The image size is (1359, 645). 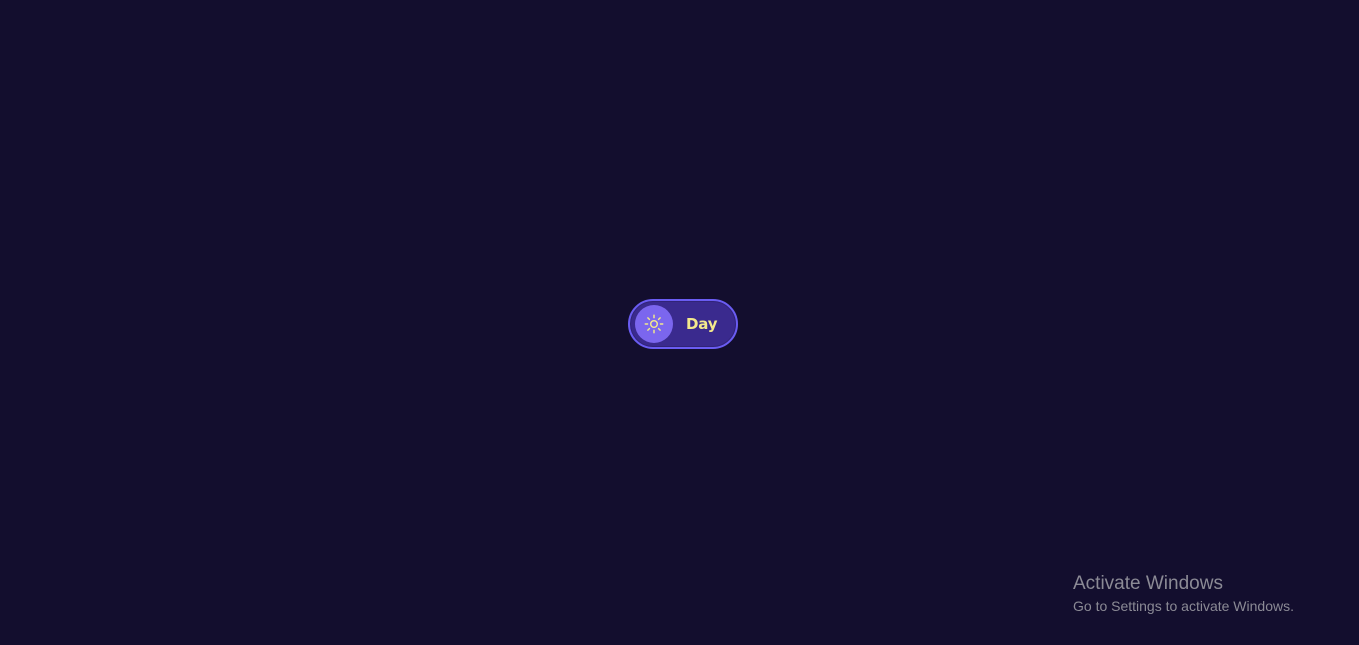 What do you see at coordinates (1183, 606) in the screenshot?
I see `watermark-subtitle: Go to Settings to activate Windows.` at bounding box center [1183, 606].